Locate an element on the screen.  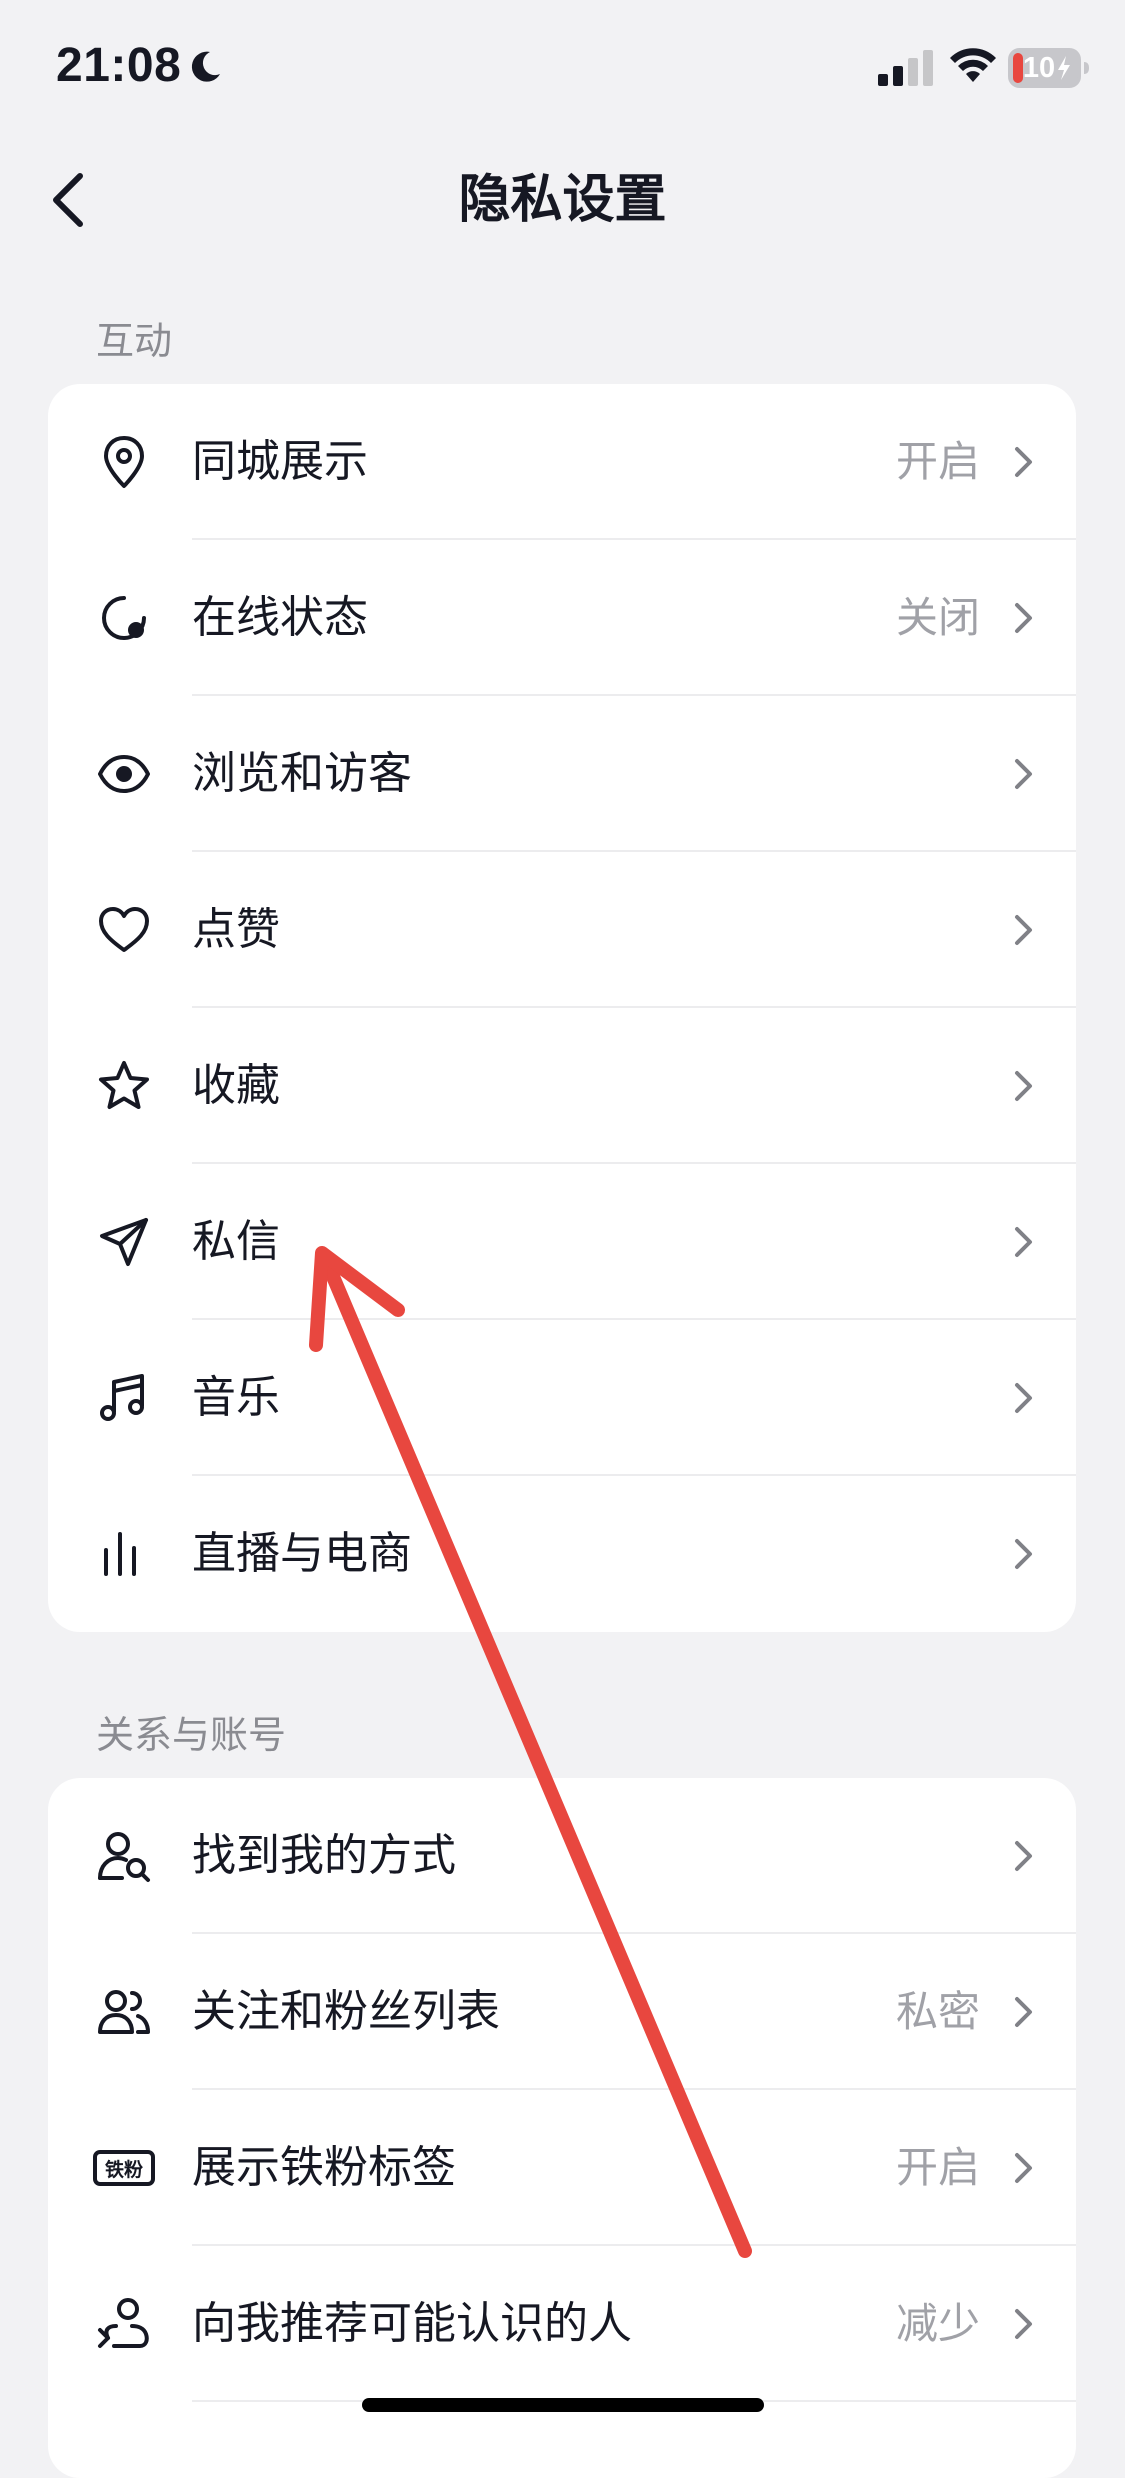
row-label: 同城展示 is located at coordinates (280, 461).